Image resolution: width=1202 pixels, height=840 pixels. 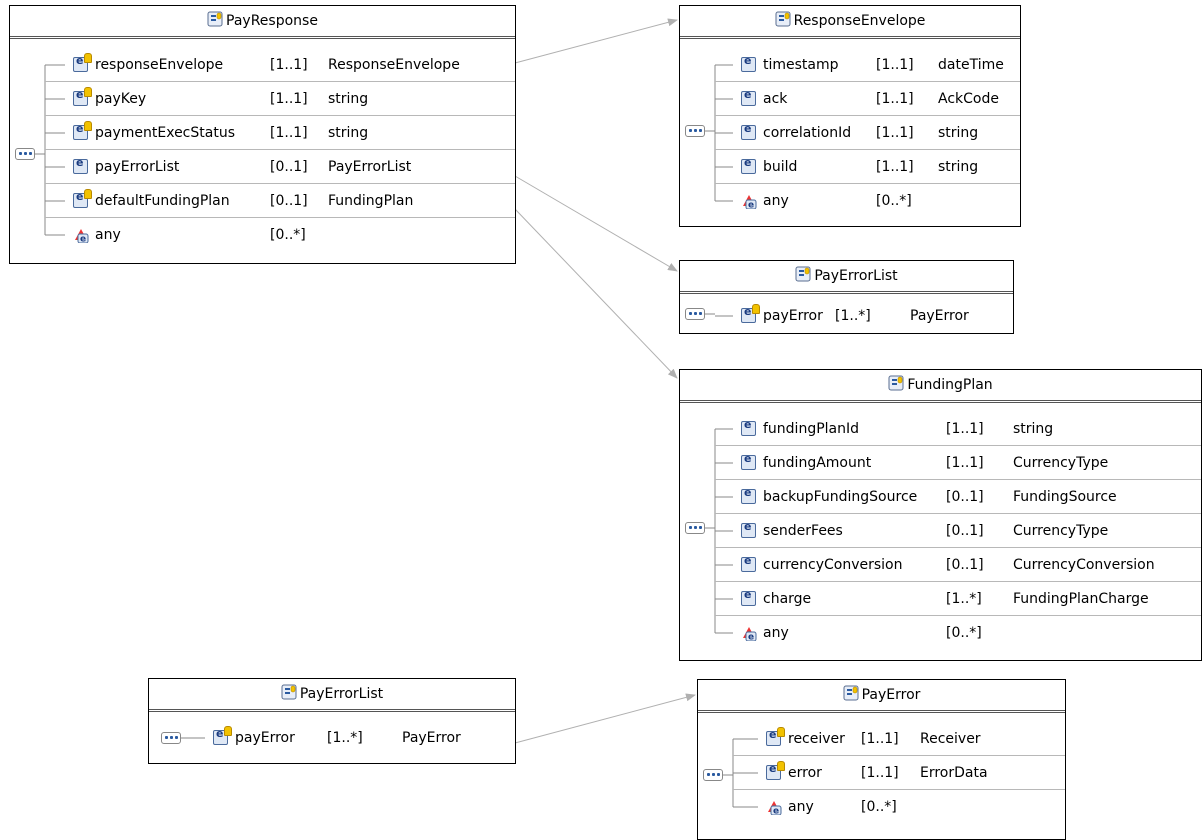 I want to click on element-row-receiver: receiver [1..1] Receiver, so click(x=899, y=739).